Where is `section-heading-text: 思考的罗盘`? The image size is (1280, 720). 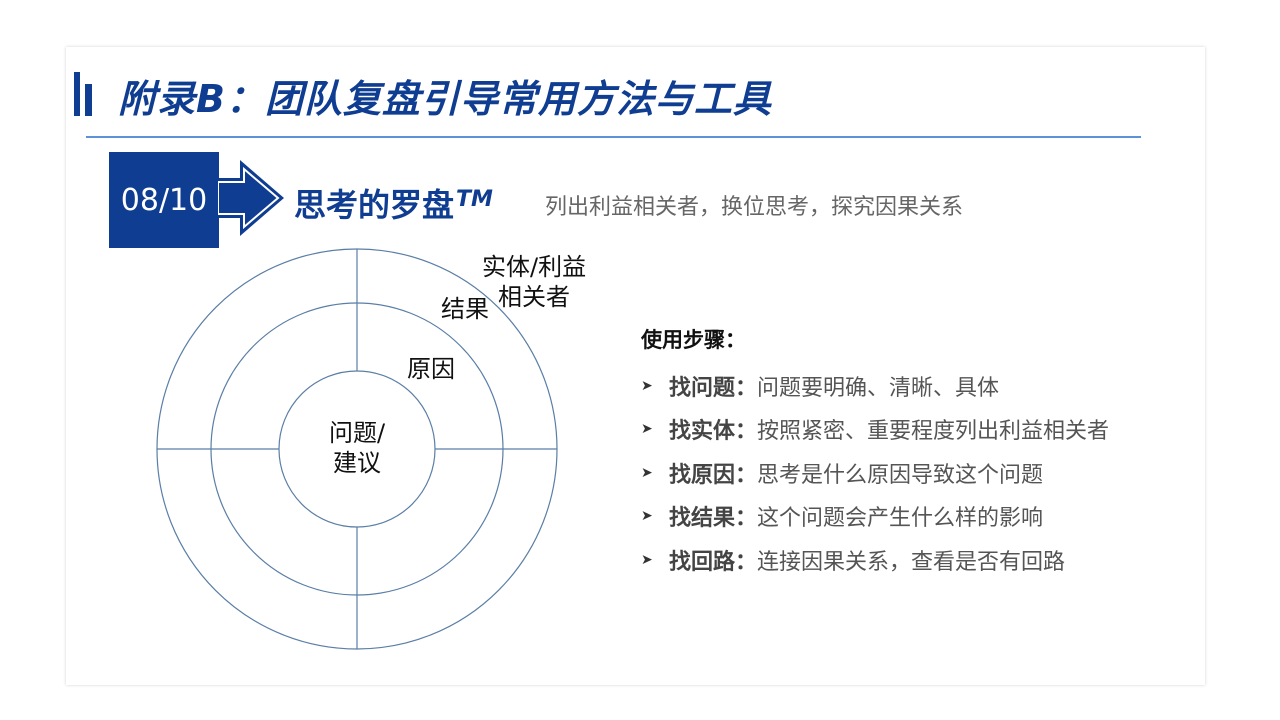
section-heading-text: 思考的罗盘 is located at coordinates (374, 205).